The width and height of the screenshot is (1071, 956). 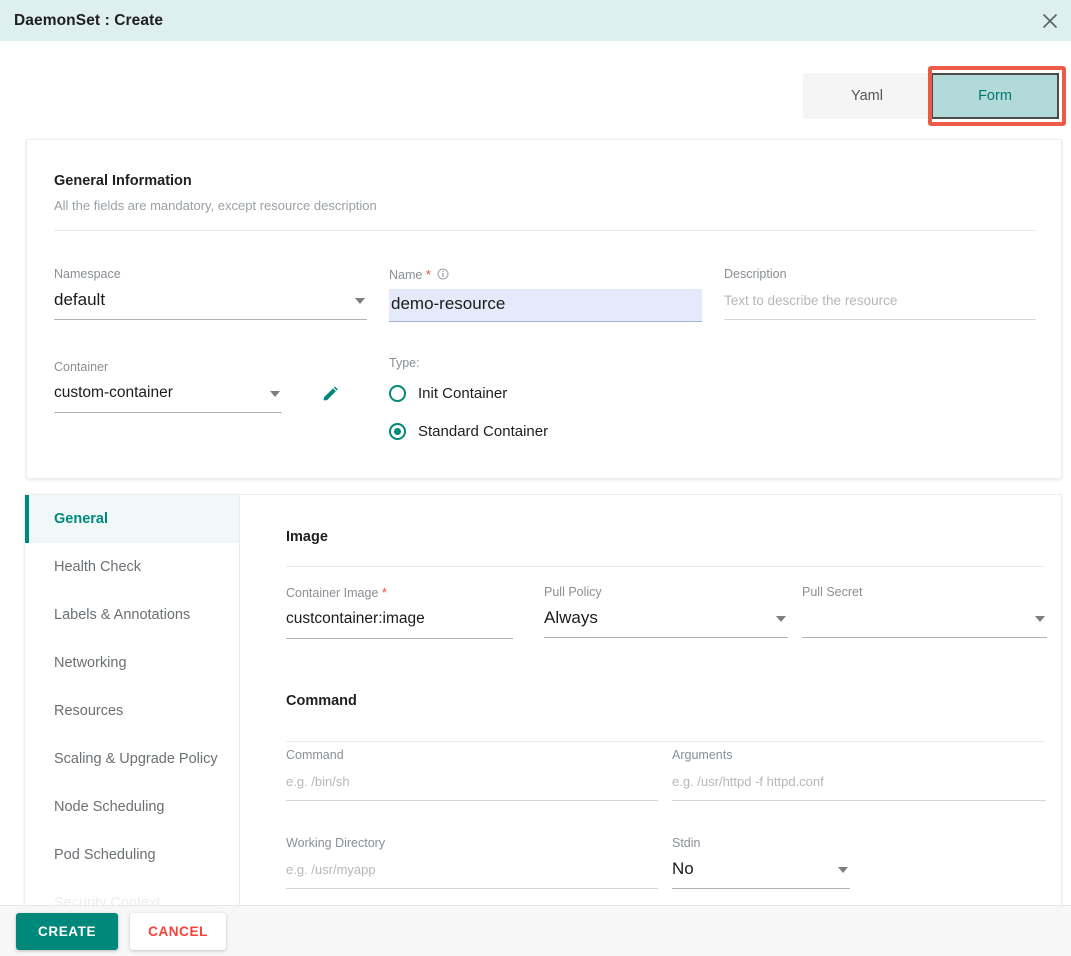 I want to click on command-field: Command e.g. /bin/sh, so click(x=472, y=774).